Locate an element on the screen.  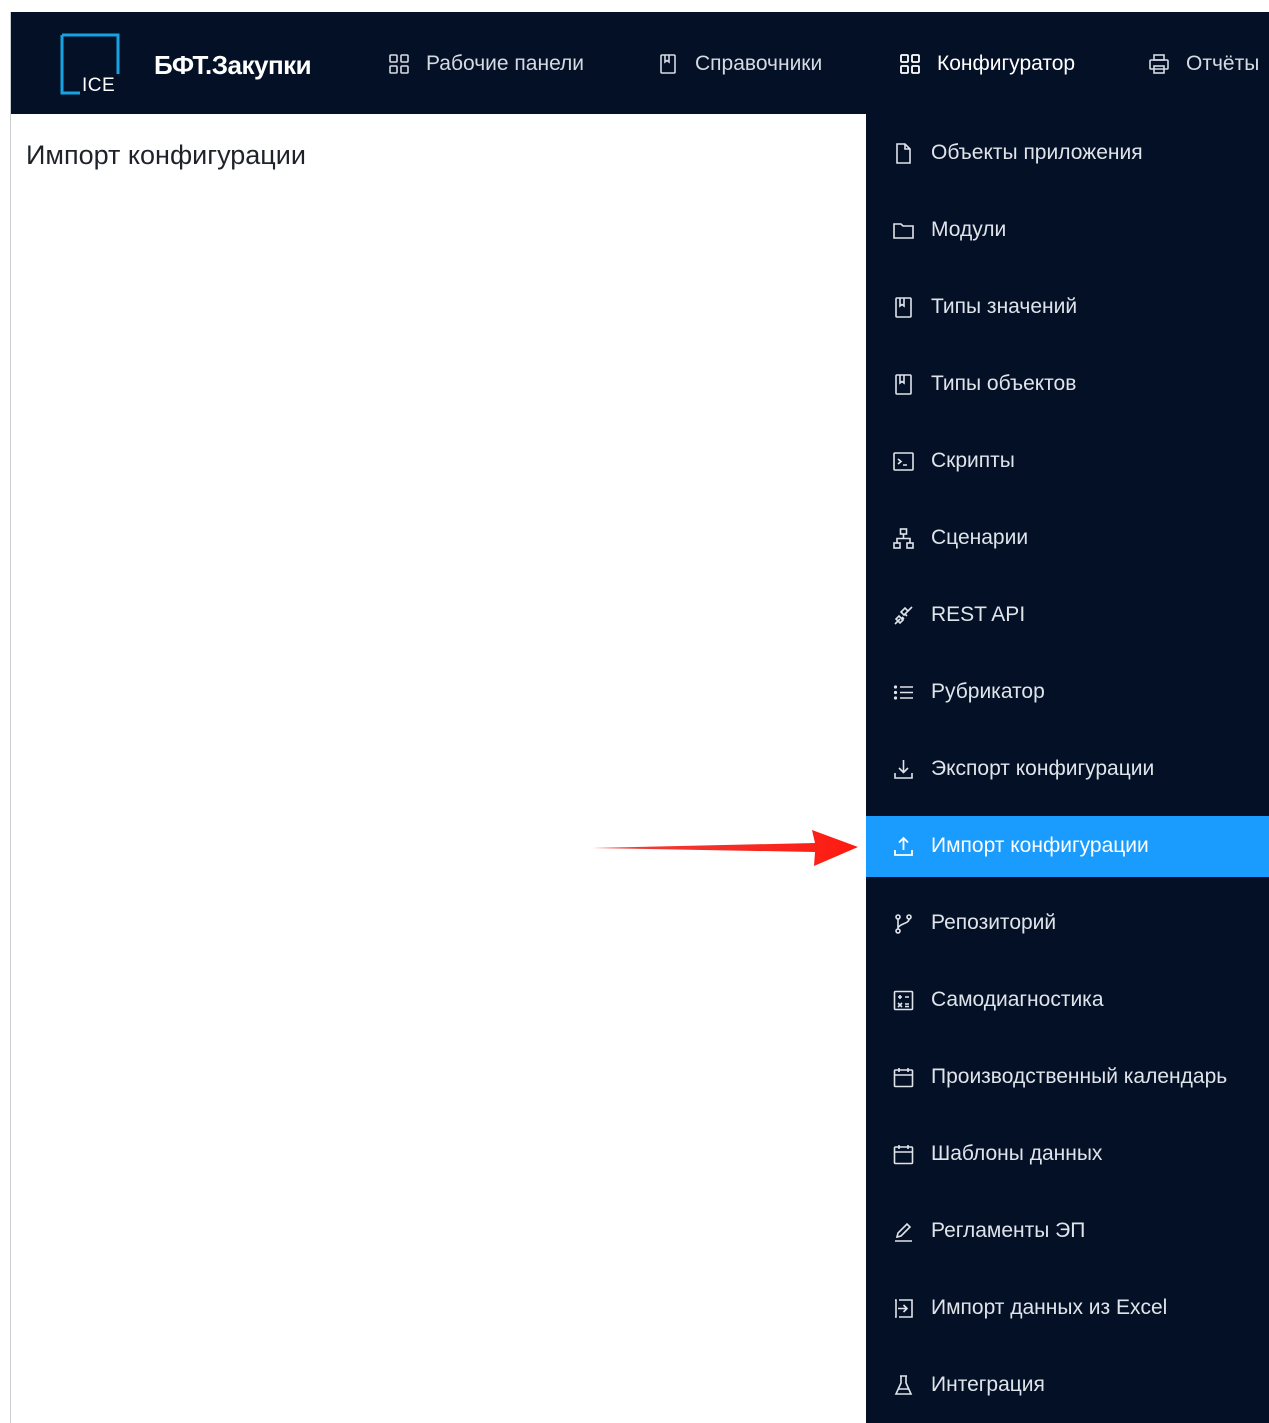
menu-item-label: Производственный календарь is located at coordinates (1079, 1076).